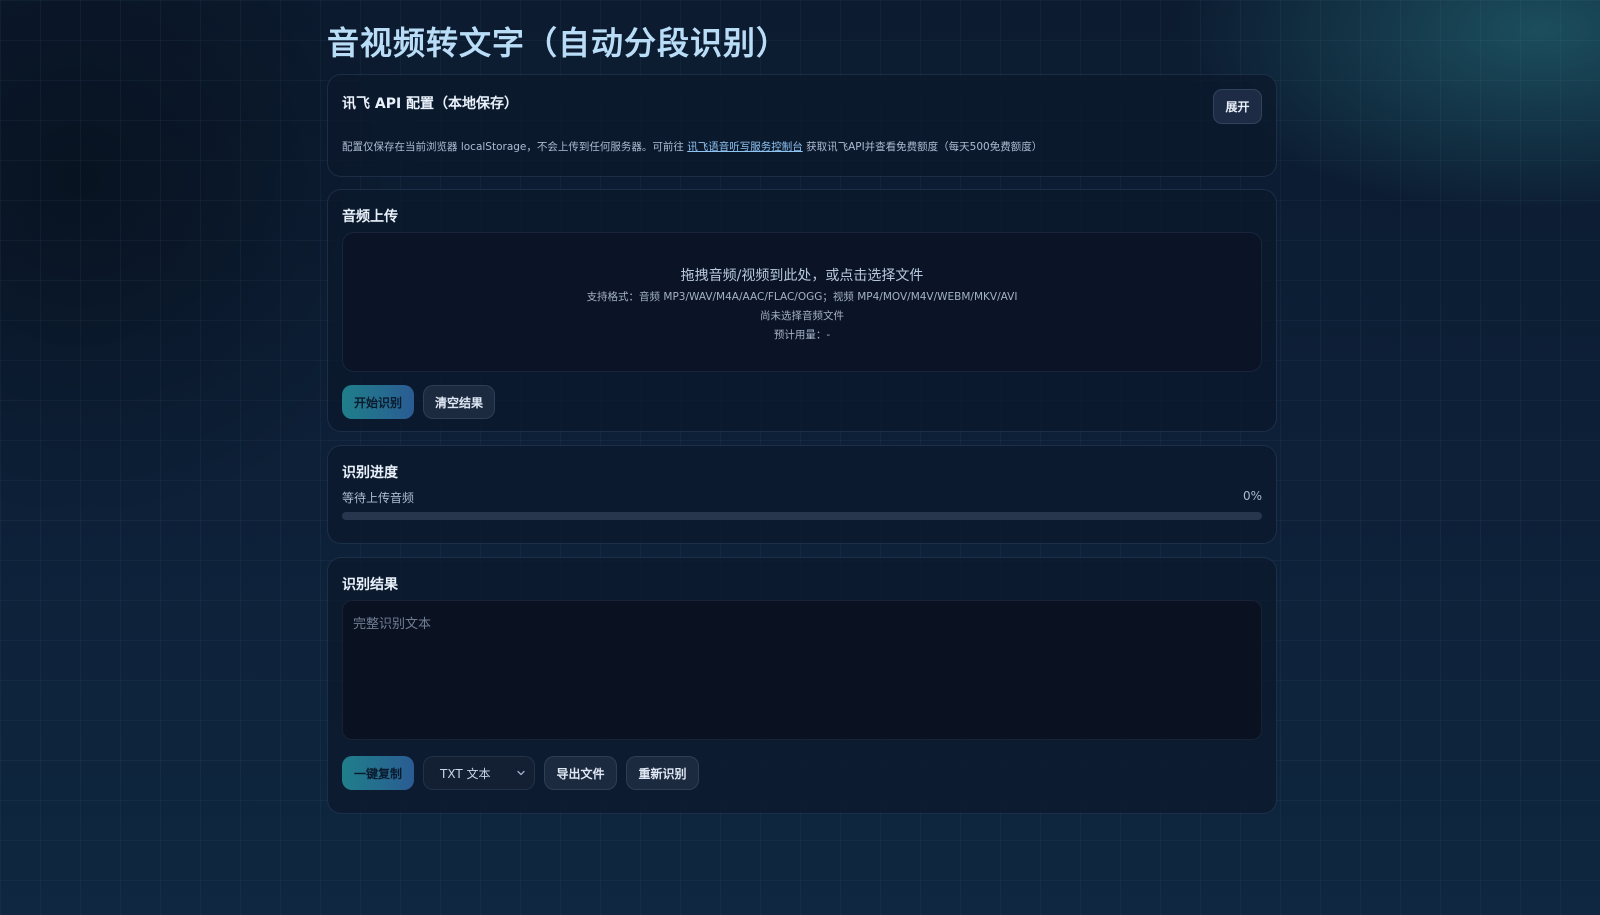 Image resolution: width=1600 pixels, height=915 pixels. I want to click on progress-bar, so click(802, 516).